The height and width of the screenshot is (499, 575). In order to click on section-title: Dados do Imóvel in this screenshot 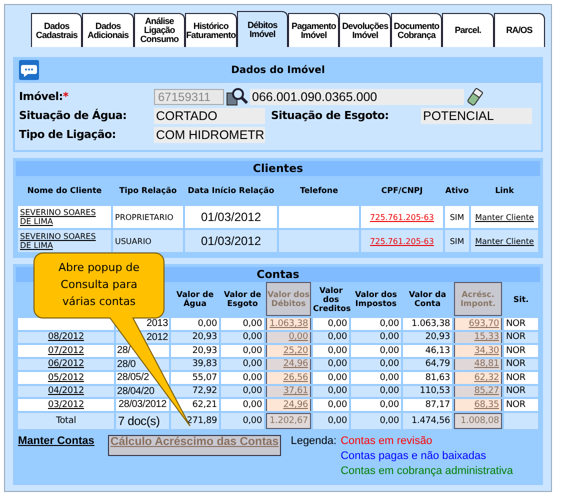, I will do `click(278, 70)`.